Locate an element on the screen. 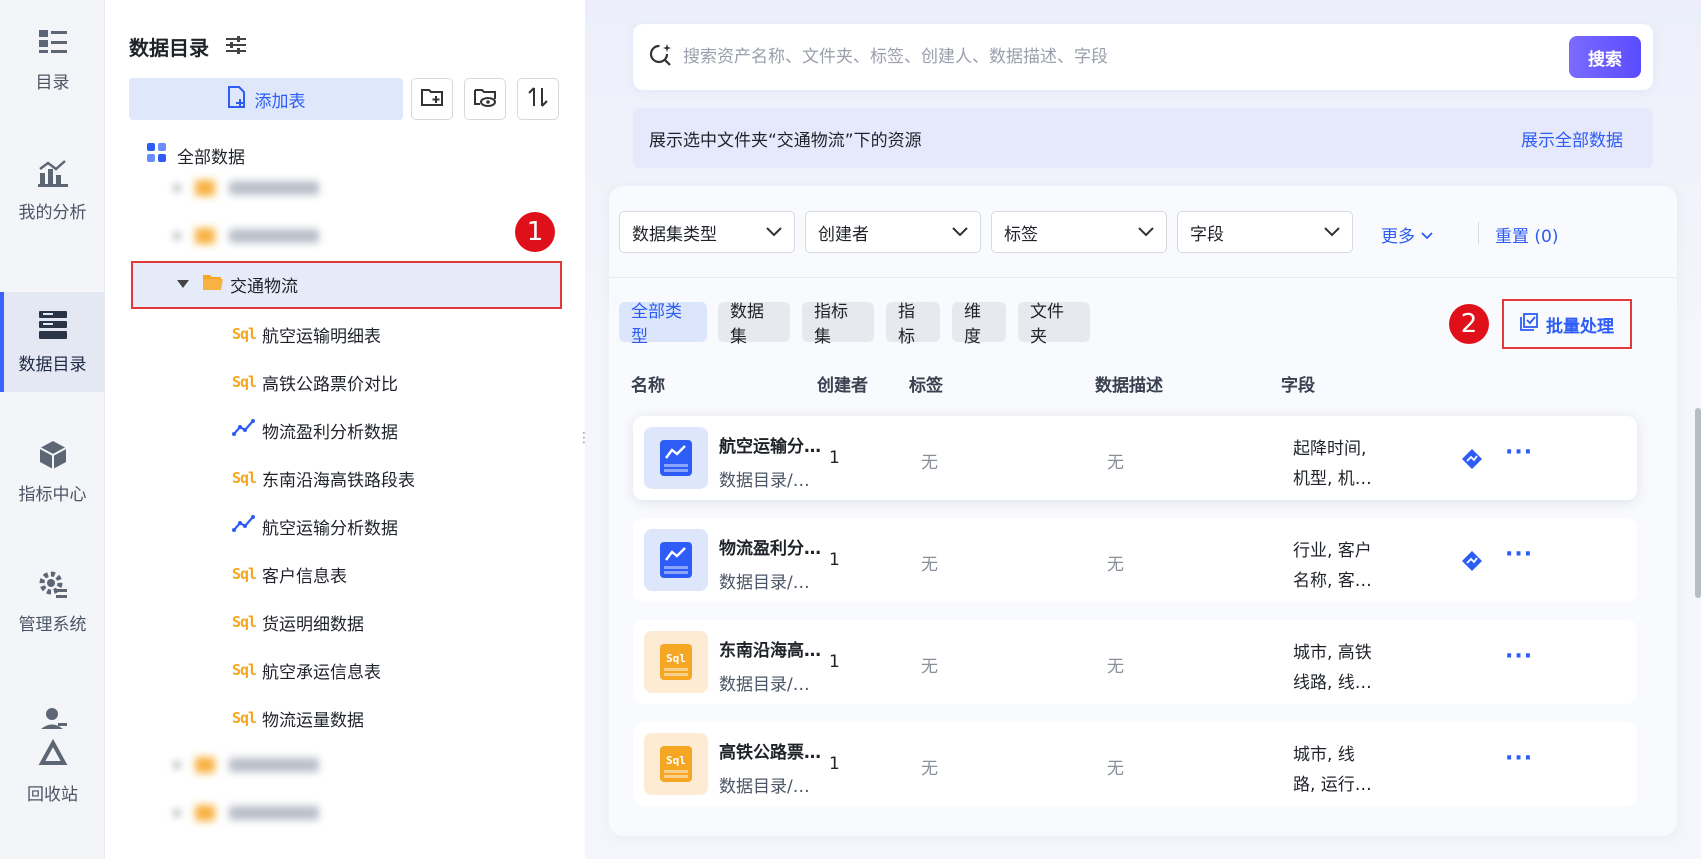 The image size is (1701, 859). nav-label: 目录 is located at coordinates (52, 82).